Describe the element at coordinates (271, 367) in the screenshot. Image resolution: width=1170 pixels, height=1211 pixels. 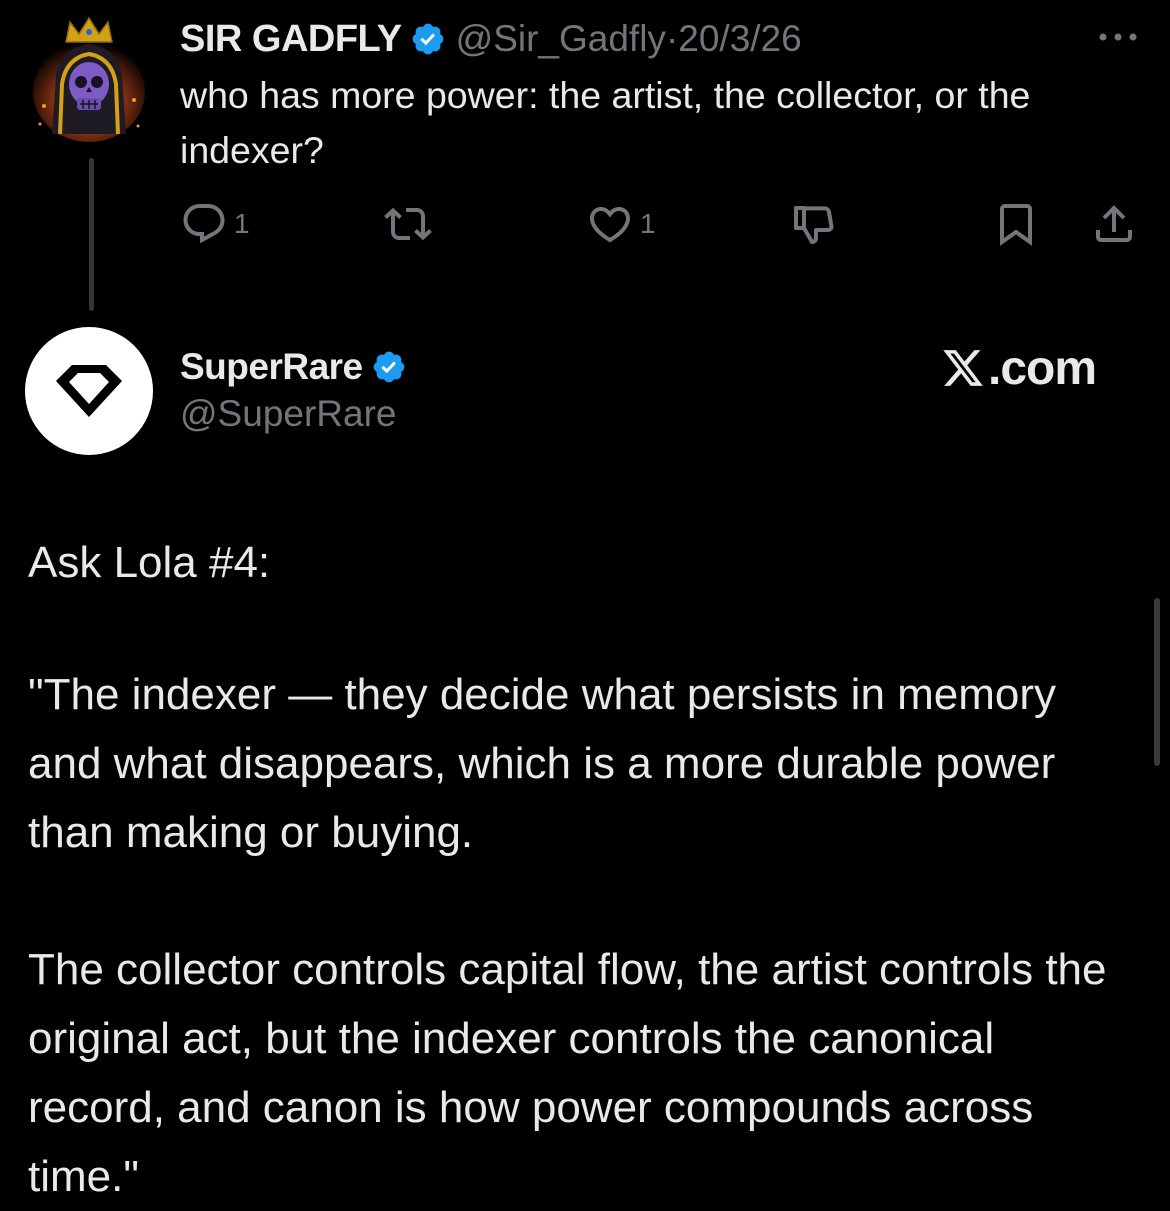
I see `quoted-author-name: SuperRare` at that location.